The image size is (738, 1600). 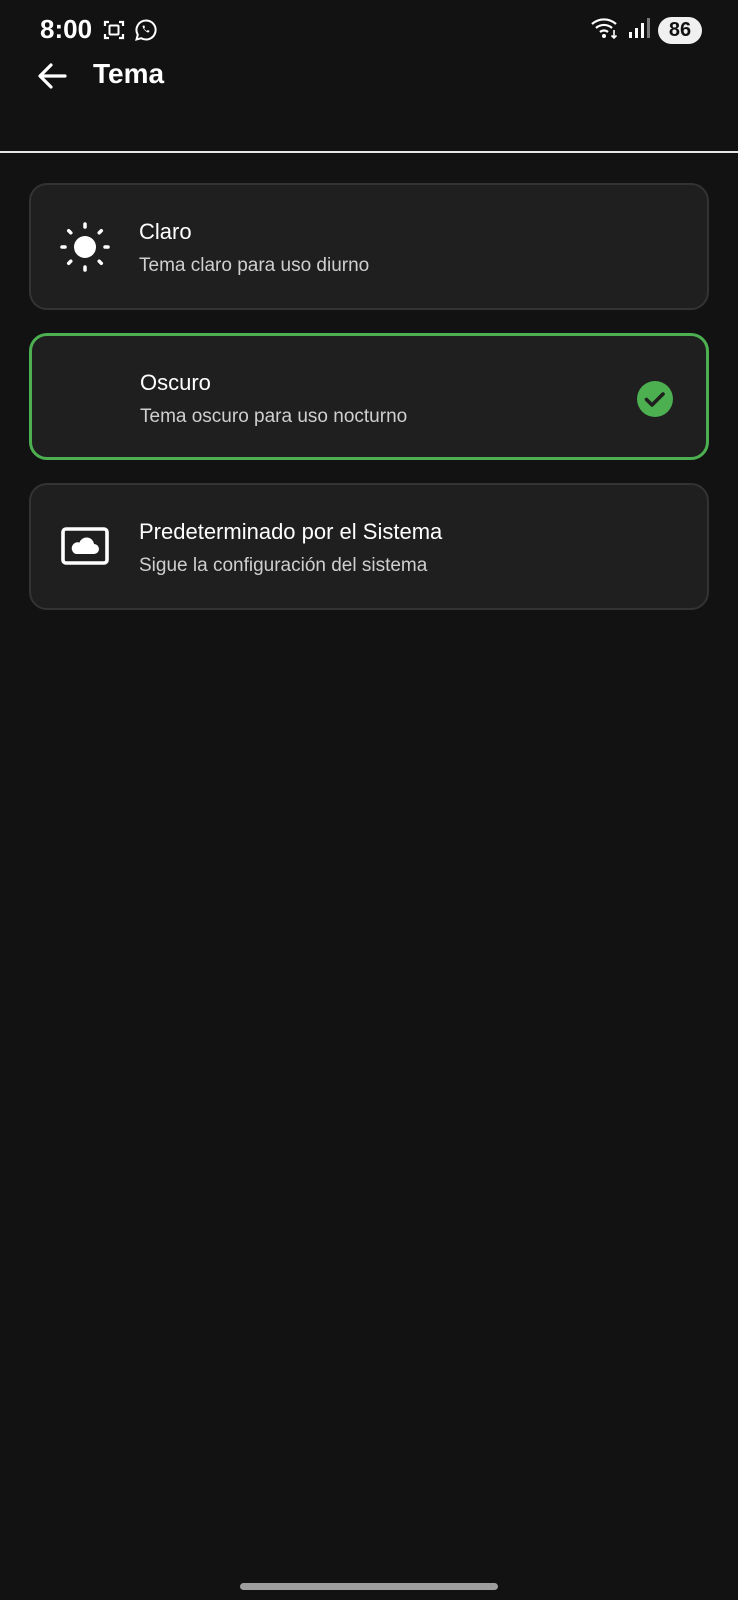 I want to click on option-title: Claro, so click(x=165, y=231).